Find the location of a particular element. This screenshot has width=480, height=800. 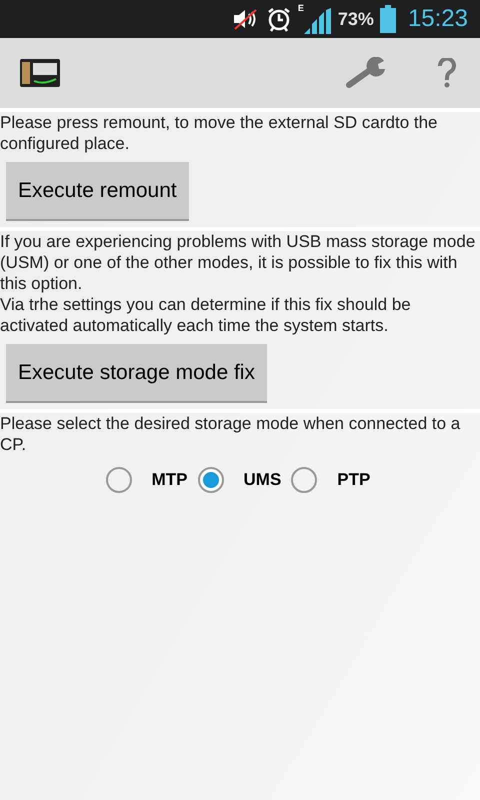

radio-option: UMS is located at coordinates (240, 480).